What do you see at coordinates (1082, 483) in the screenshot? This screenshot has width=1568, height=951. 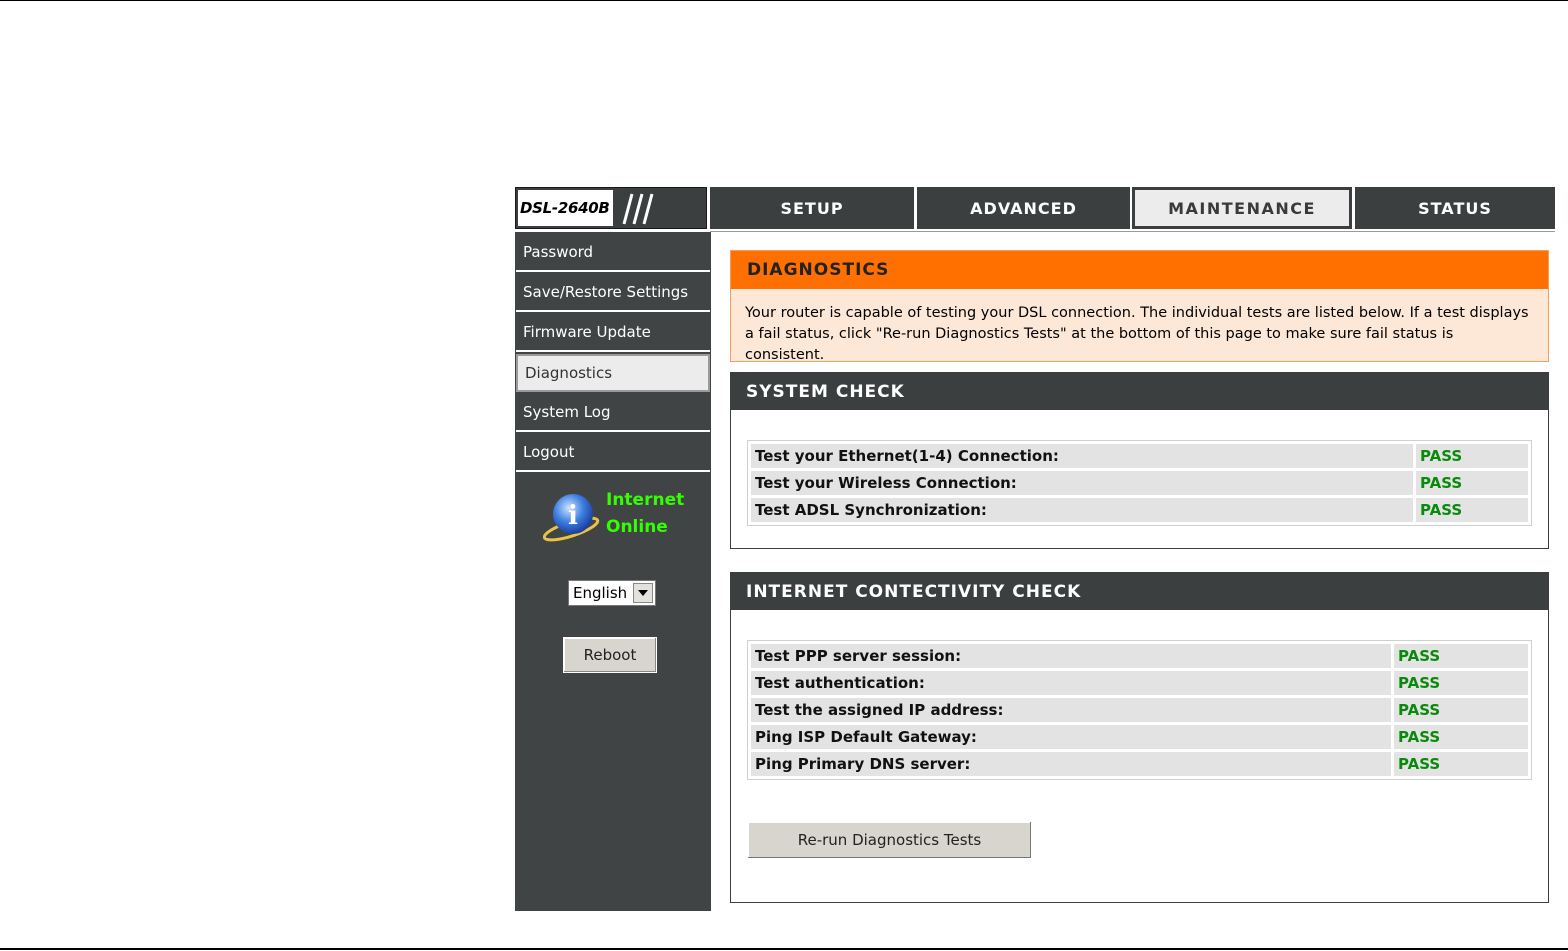 I see `test-label: Test your Wireless Connection:` at bounding box center [1082, 483].